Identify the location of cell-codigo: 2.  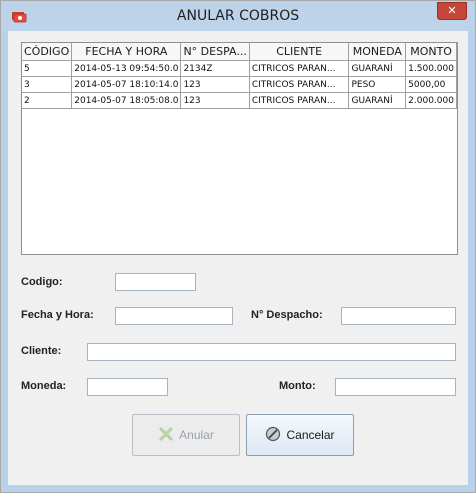
(47, 100).